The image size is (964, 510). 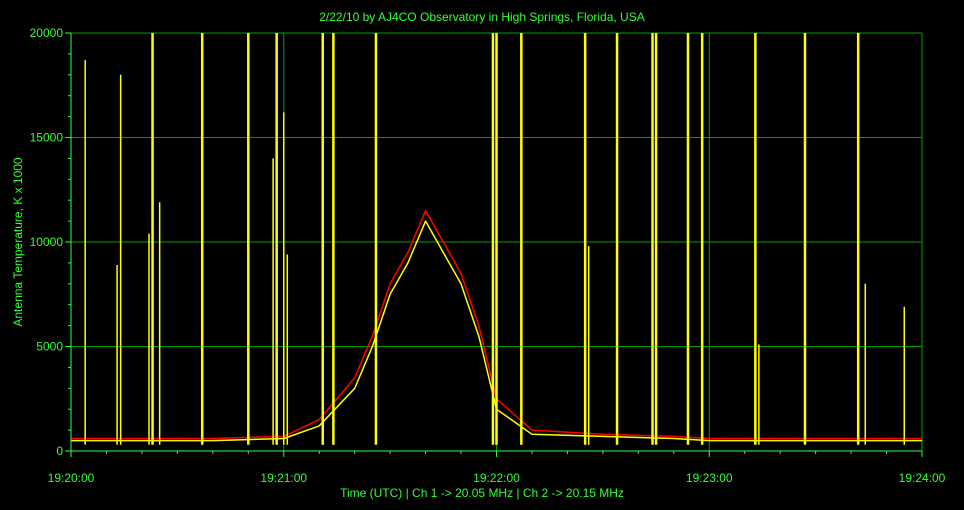 What do you see at coordinates (47, 33) in the screenshot?
I see `y-tick-label: 20000` at bounding box center [47, 33].